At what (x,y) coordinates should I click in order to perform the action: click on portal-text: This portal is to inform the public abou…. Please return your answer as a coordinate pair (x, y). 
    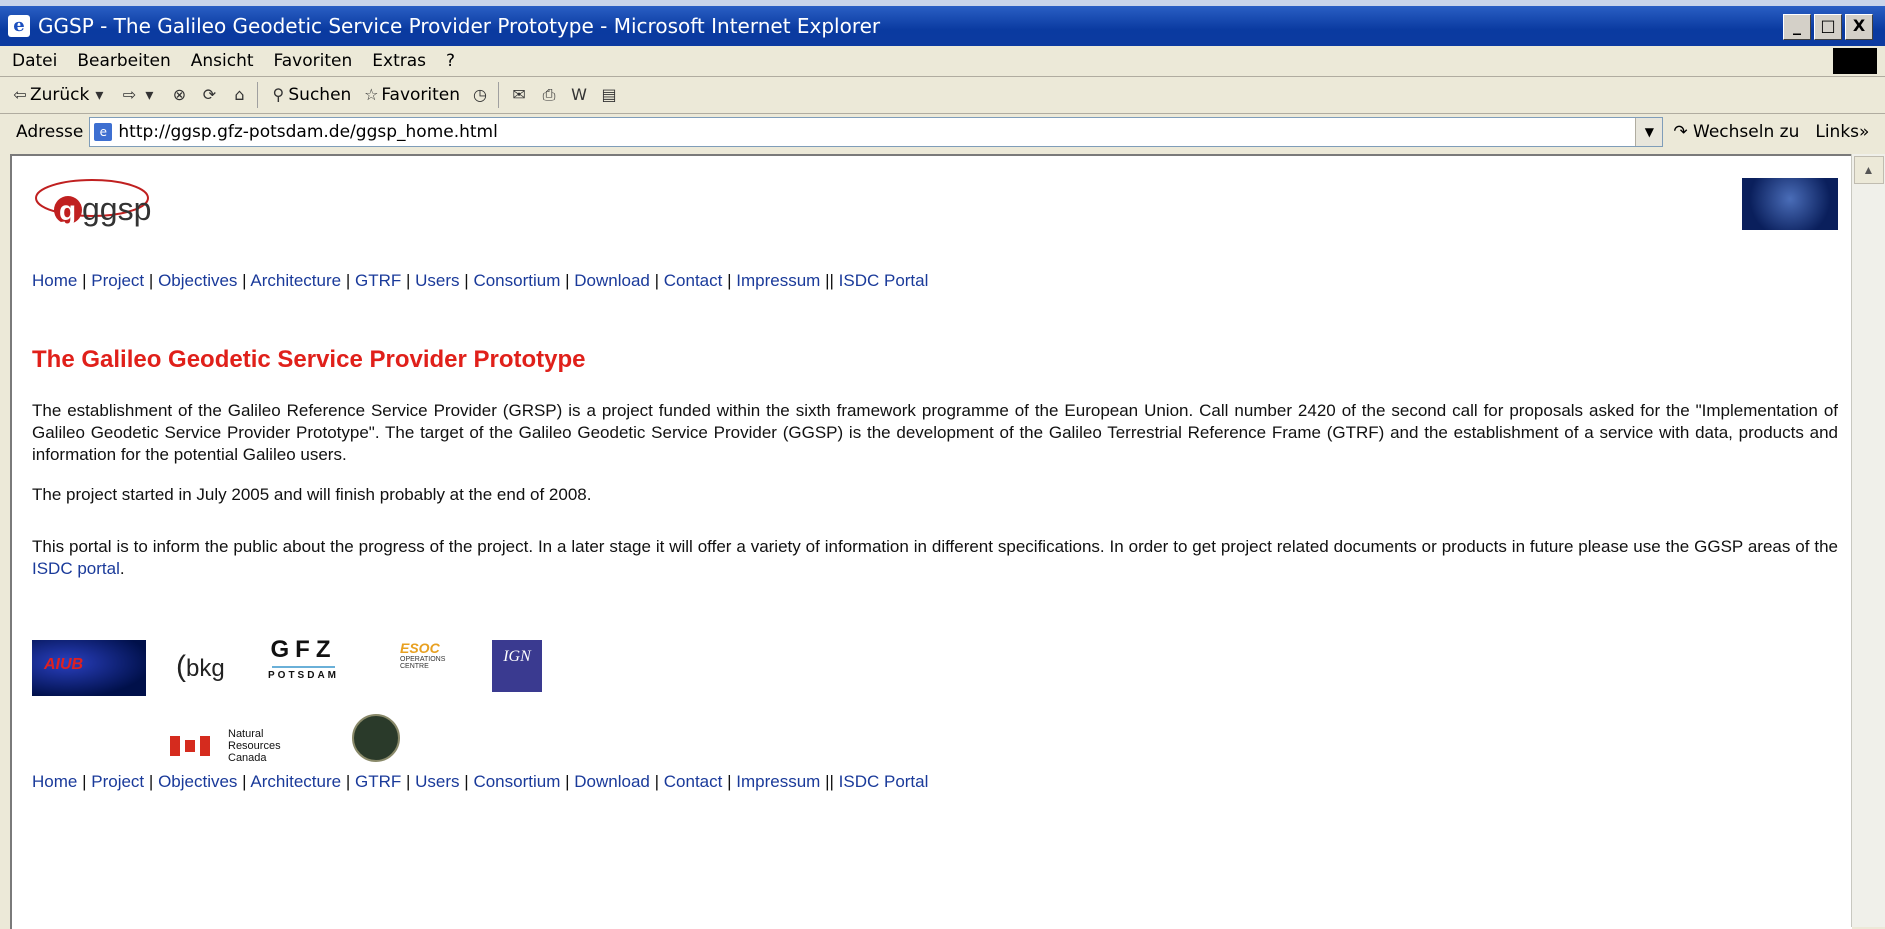
    Looking at the image, I should click on (935, 546).